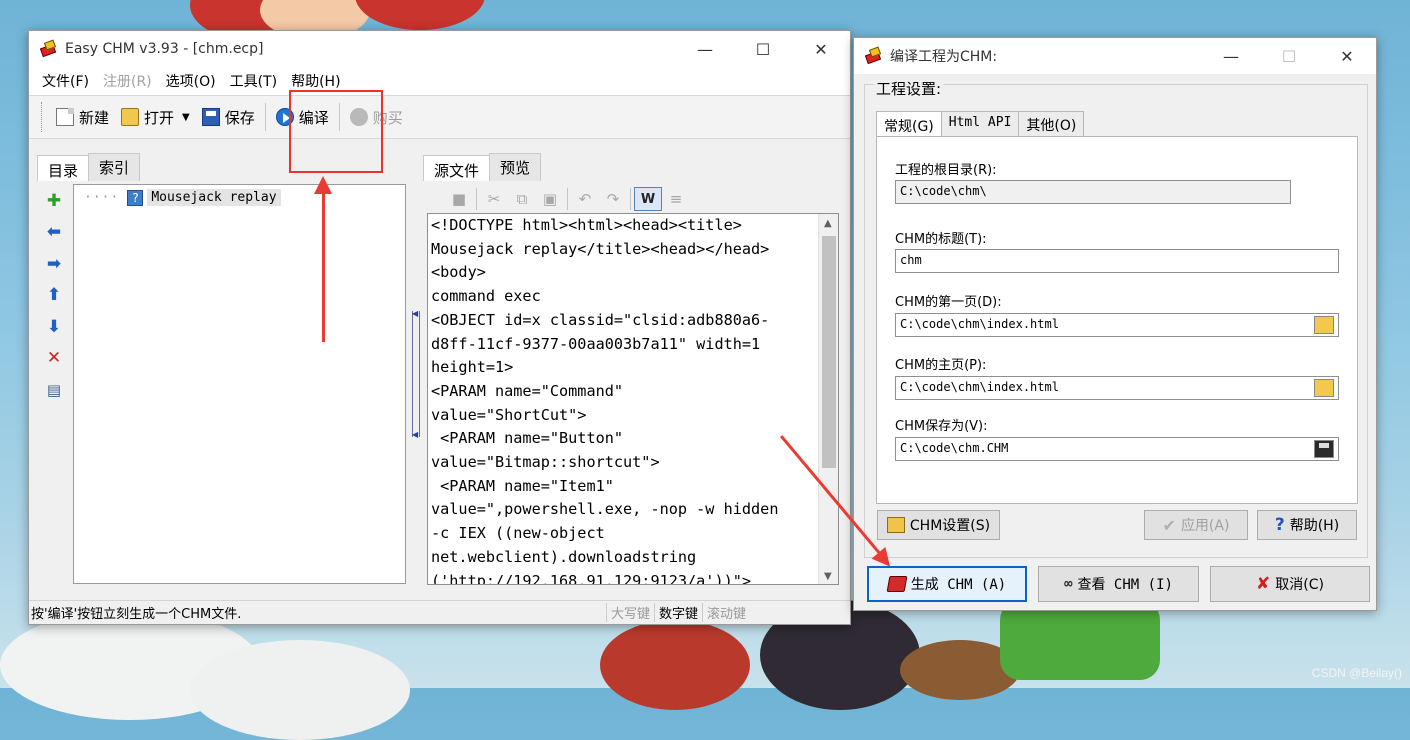  I want to click on source-line: <OBJECT id=x classid="clsid:adb880a6-, so click(600, 319).